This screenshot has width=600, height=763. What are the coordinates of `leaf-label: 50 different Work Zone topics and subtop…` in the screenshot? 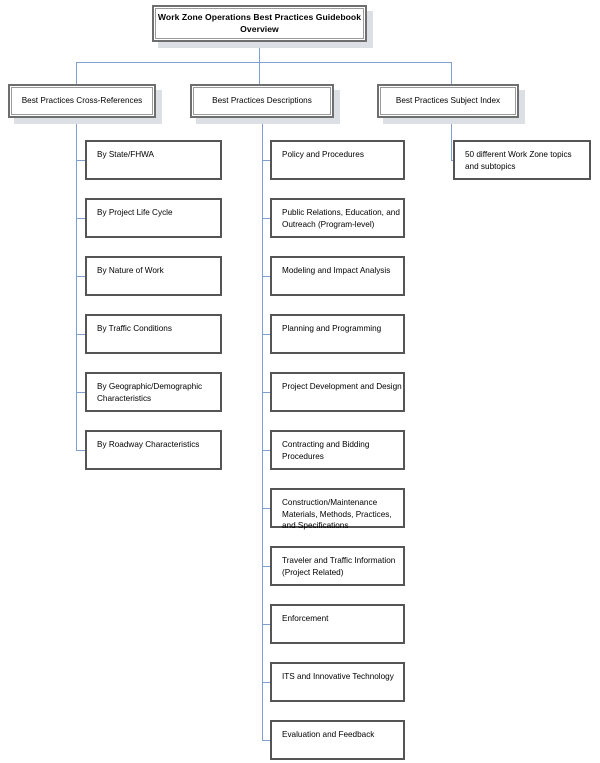 It's located at (518, 160).